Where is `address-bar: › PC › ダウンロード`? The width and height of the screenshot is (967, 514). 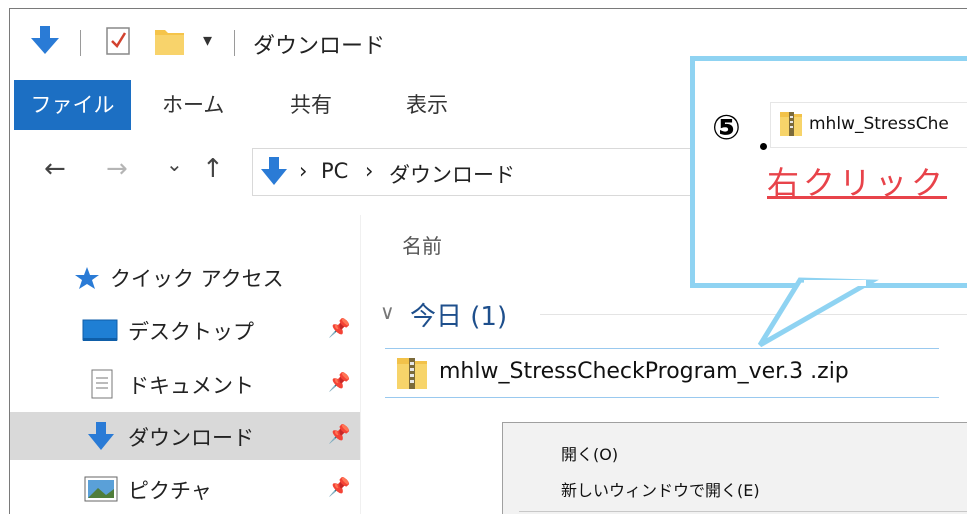 address-bar: › PC › ダウンロード is located at coordinates (503, 172).